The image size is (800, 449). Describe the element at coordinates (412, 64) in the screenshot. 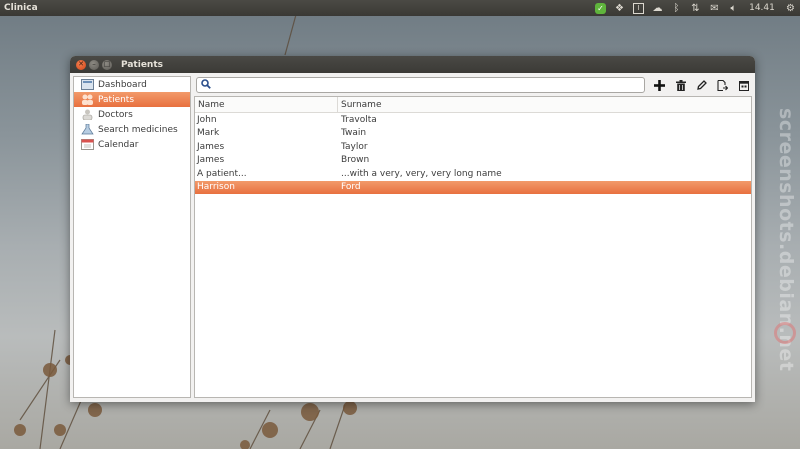

I see `window-titlebar: ✕ – □ Patients` at that location.